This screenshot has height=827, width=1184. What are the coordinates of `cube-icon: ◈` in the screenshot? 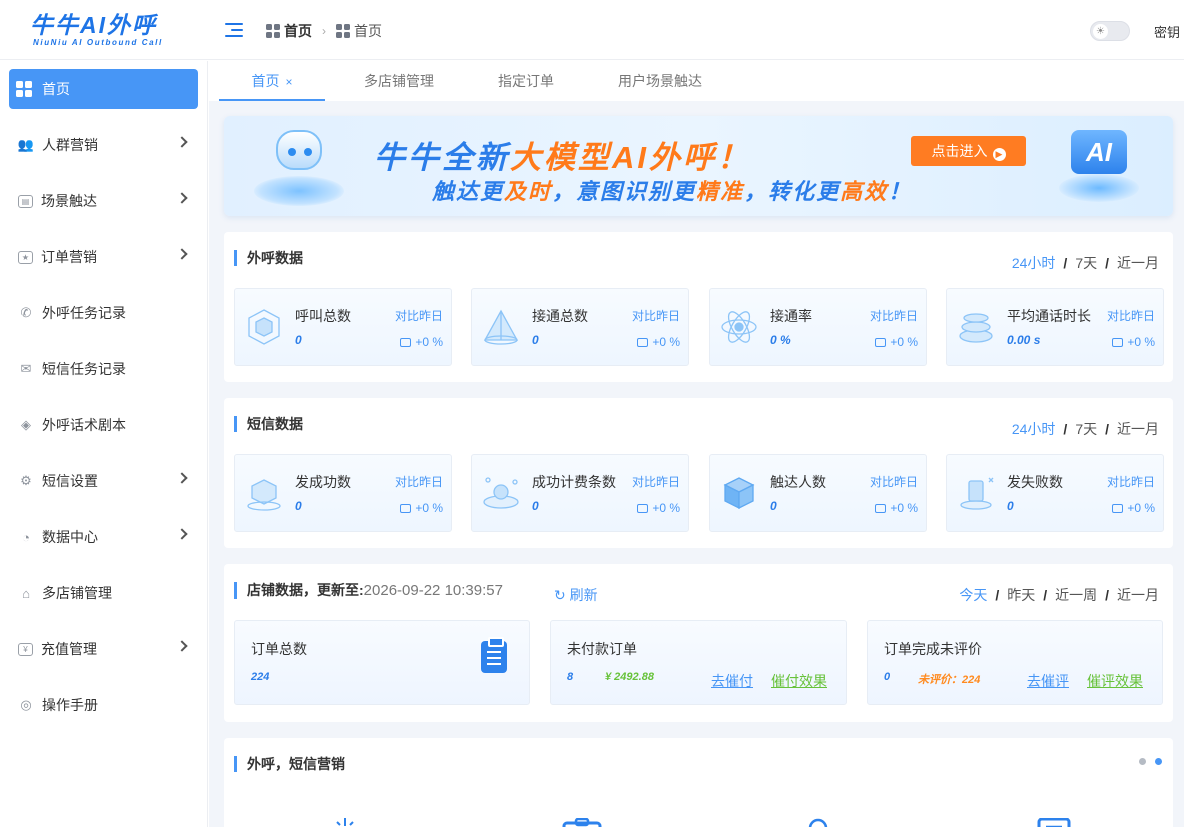 It's located at (26, 424).